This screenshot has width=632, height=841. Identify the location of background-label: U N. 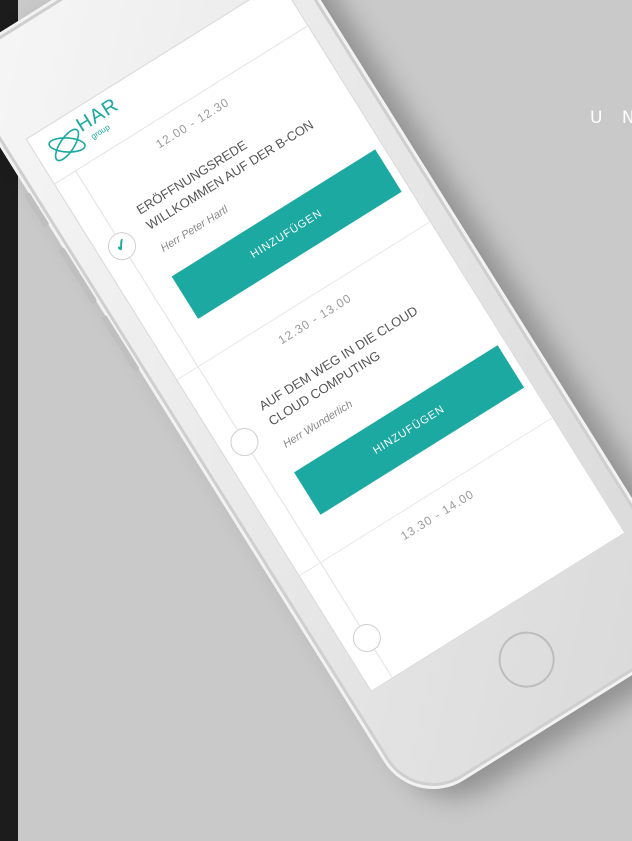
(611, 118).